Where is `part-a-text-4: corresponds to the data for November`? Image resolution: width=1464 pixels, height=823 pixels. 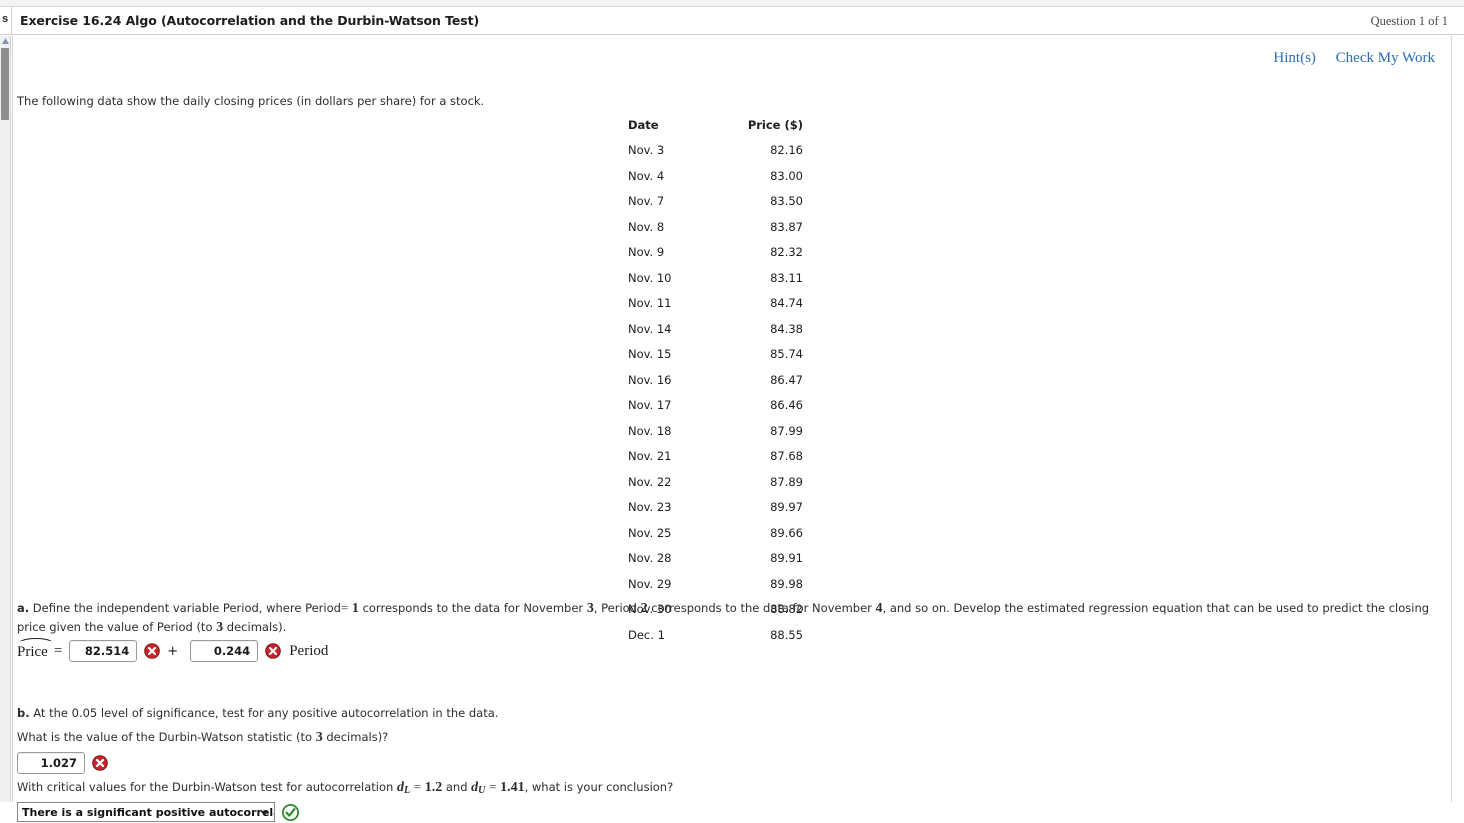
part-a-text-4: corresponds to the data for November is located at coordinates (761, 608).